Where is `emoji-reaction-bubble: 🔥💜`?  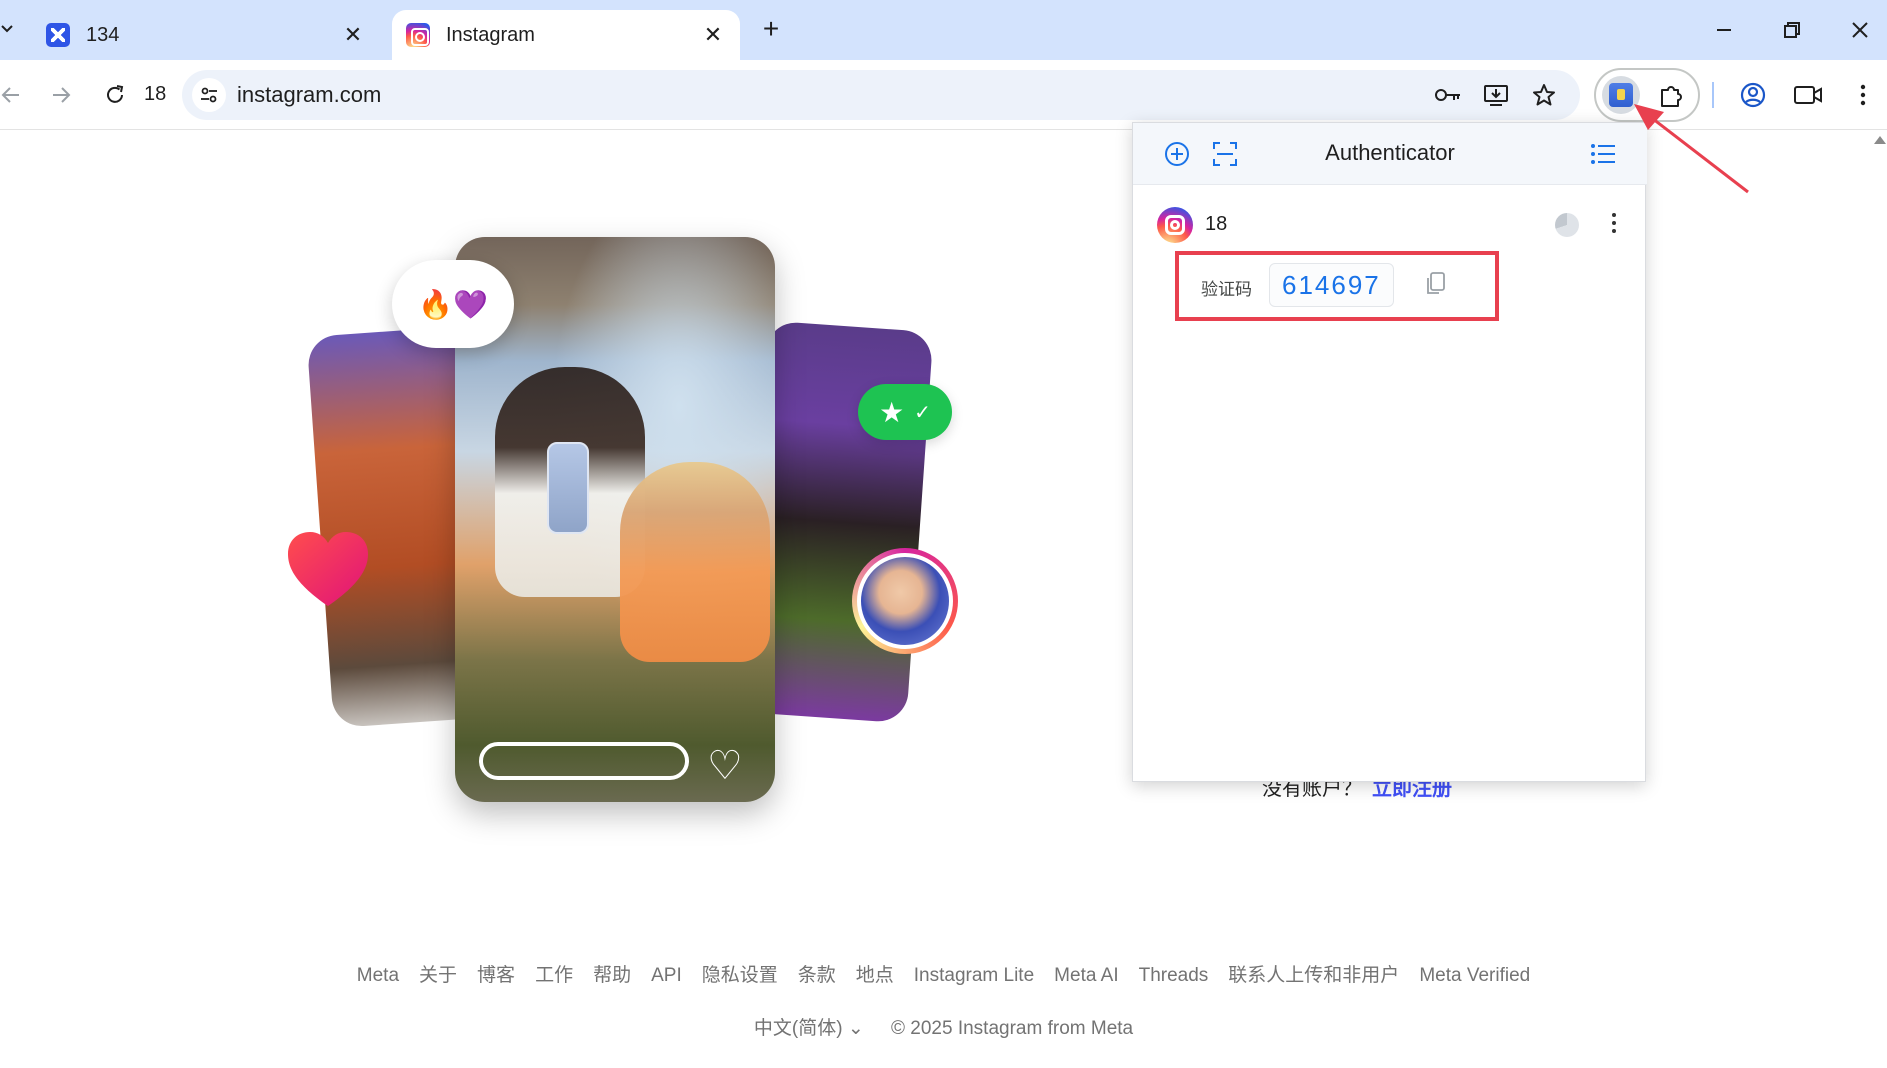 emoji-reaction-bubble: 🔥💜 is located at coordinates (453, 304).